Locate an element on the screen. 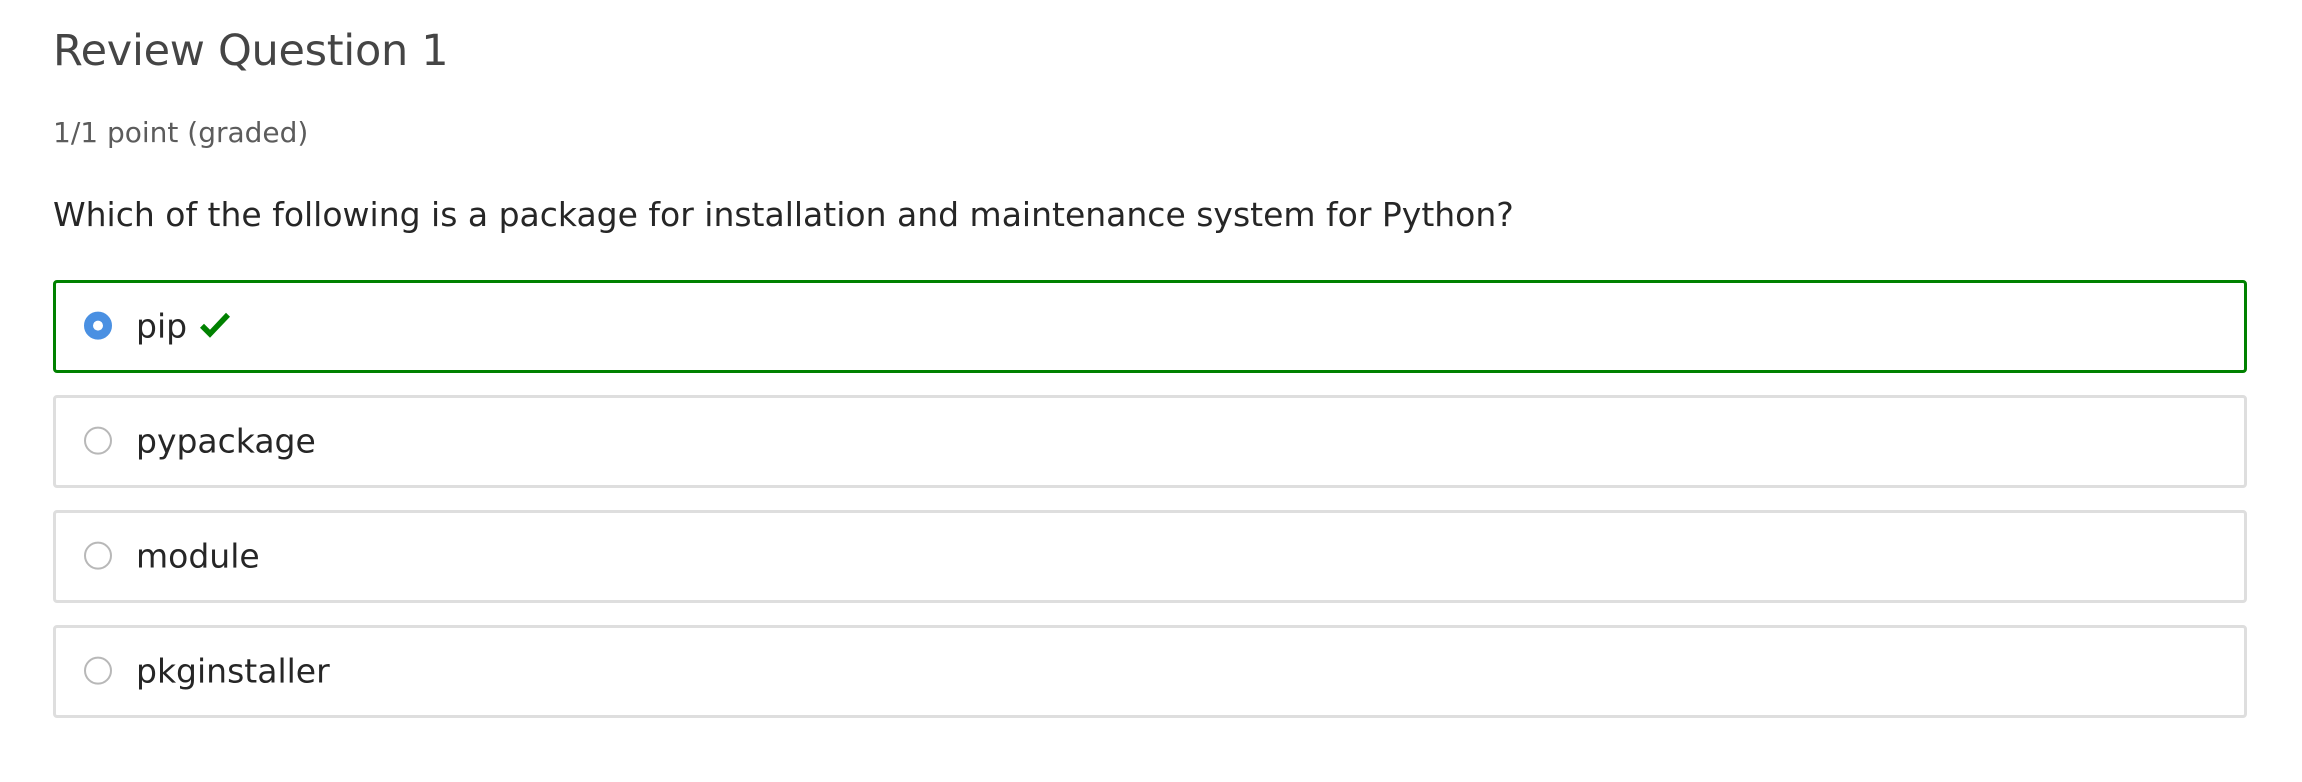 Image resolution: width=2302 pixels, height=782 pixels. option-label: pypackage is located at coordinates (226, 441).